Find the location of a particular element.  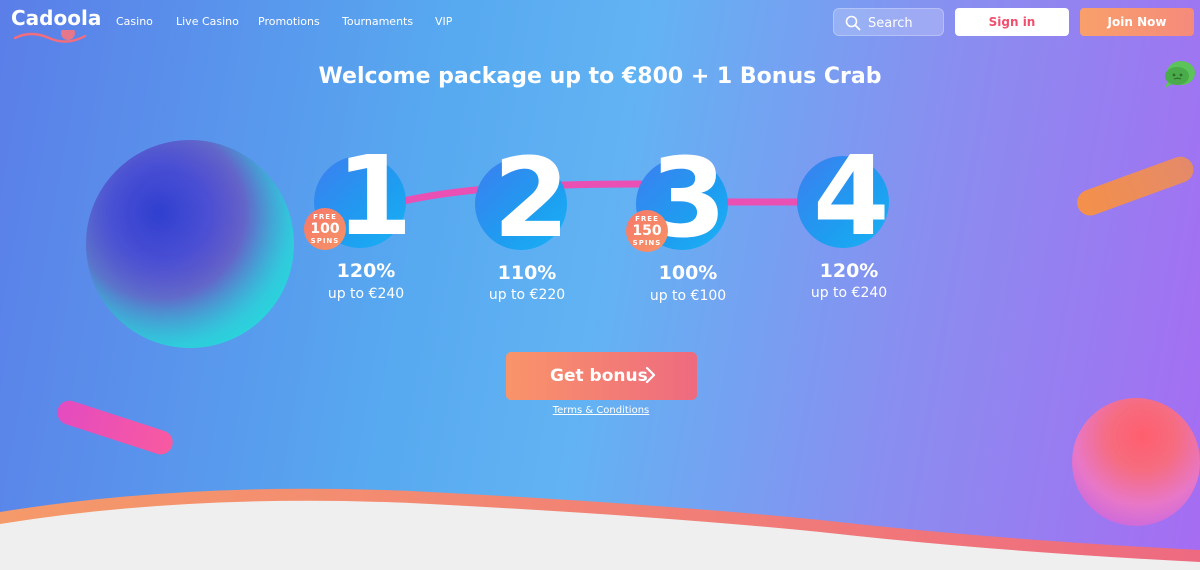

bonus-step-1: 1 FREE 100 SPINS 120% up to €240 is located at coordinates (365, 225).